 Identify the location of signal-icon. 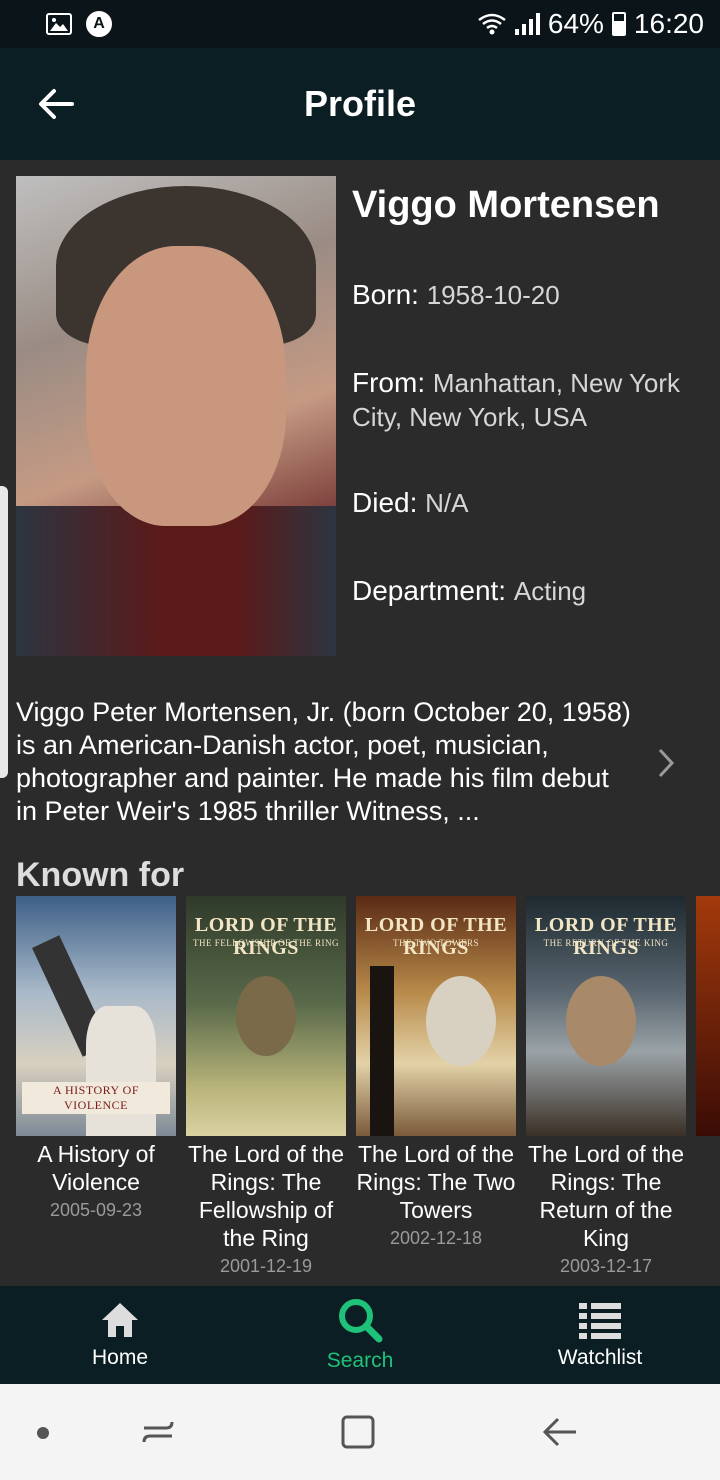
(527, 24).